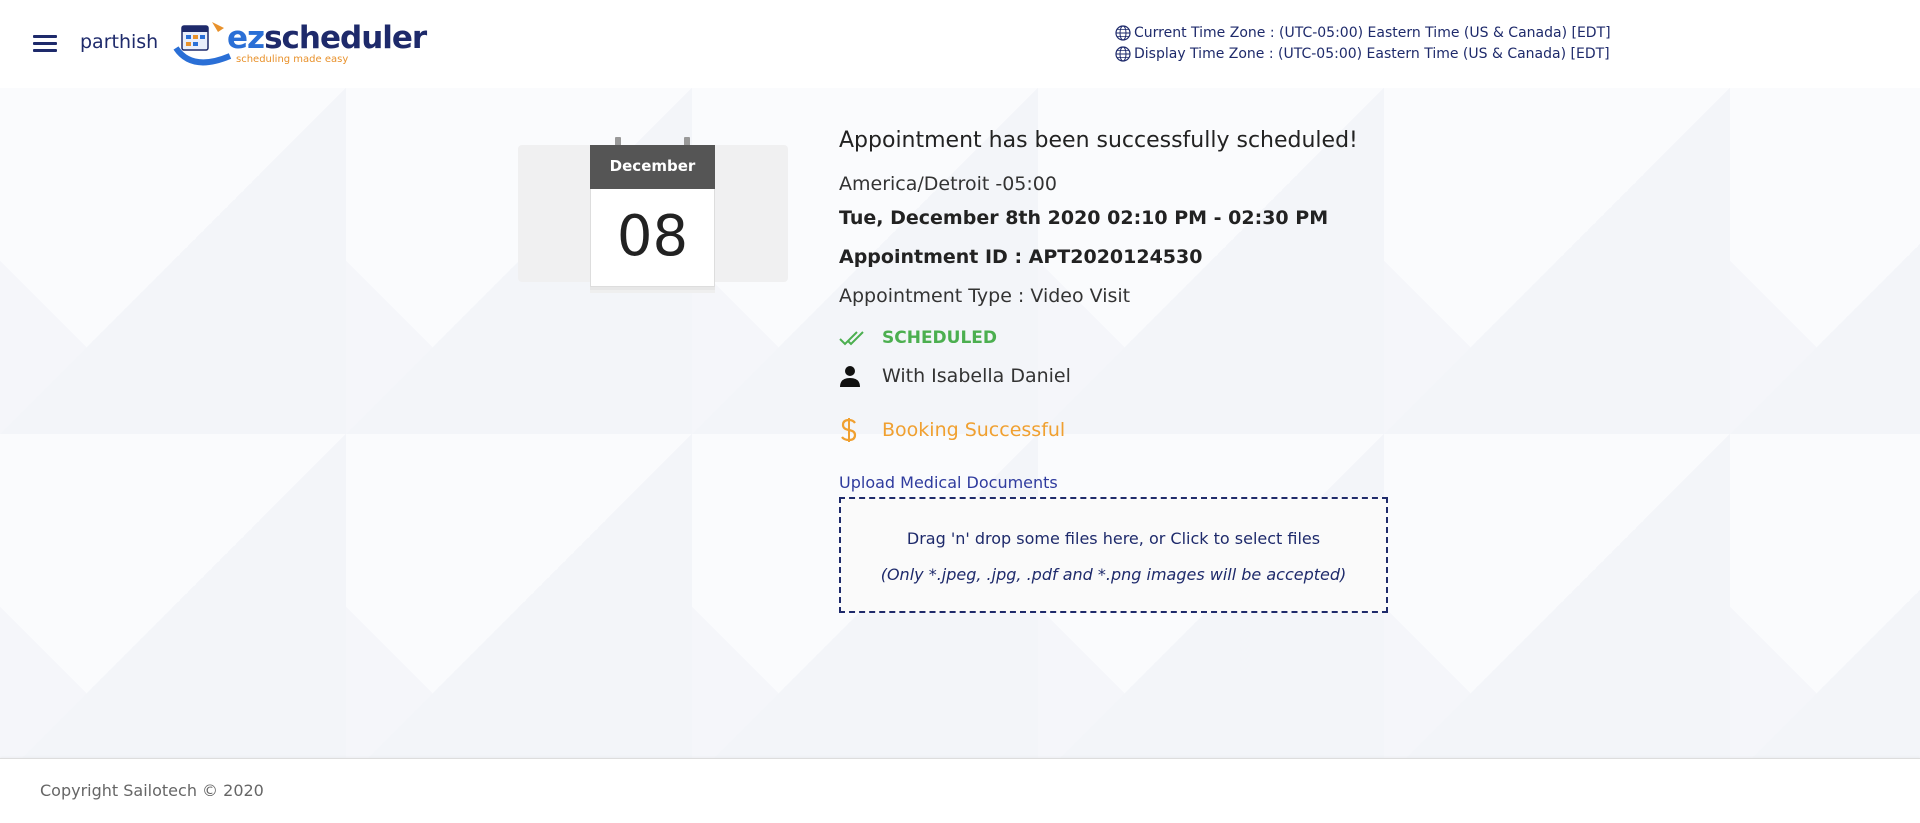 This screenshot has width=1920, height=823. What do you see at coordinates (976, 376) in the screenshot?
I see `provider-name: With Isabella Daniel` at bounding box center [976, 376].